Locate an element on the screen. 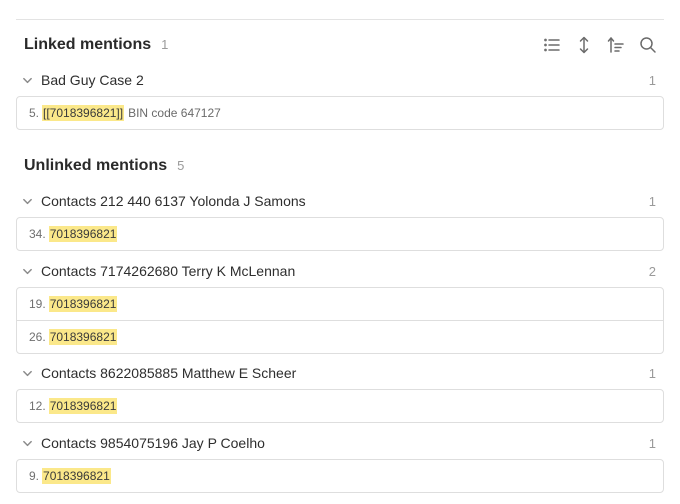 The width and height of the screenshot is (680, 504). result-text: BIN code 647127 is located at coordinates (174, 113).